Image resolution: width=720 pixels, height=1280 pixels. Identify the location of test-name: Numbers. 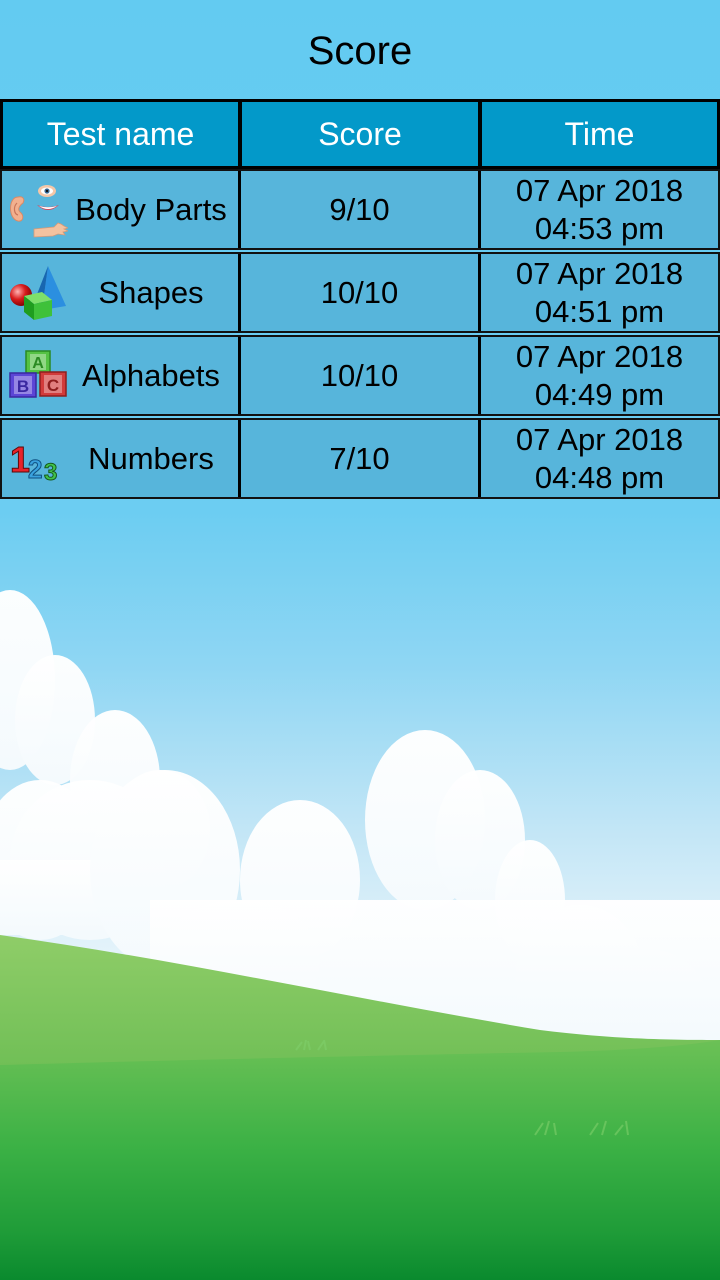
(151, 458).